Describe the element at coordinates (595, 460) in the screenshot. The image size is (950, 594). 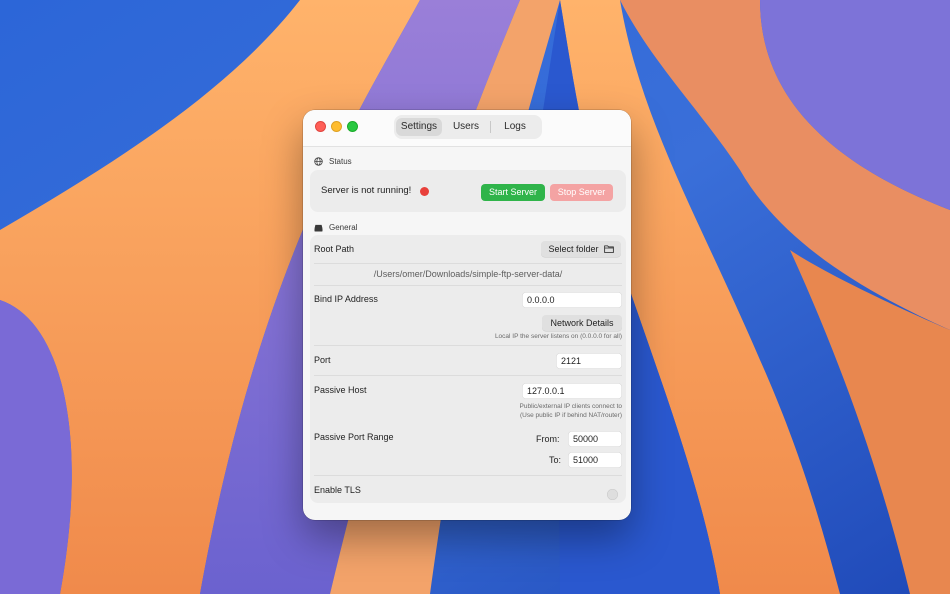
I see `port-range-to-input: 51000` at that location.